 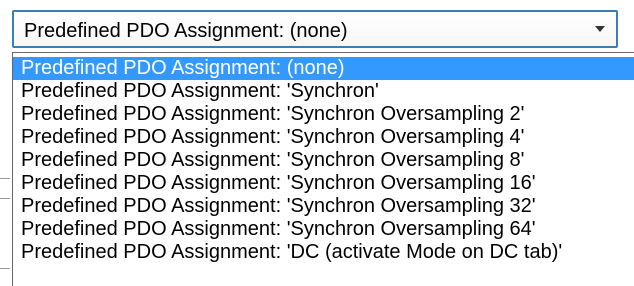 I want to click on dropdown-option: Predefined PDO Assignment: (none), so click(x=323, y=68).